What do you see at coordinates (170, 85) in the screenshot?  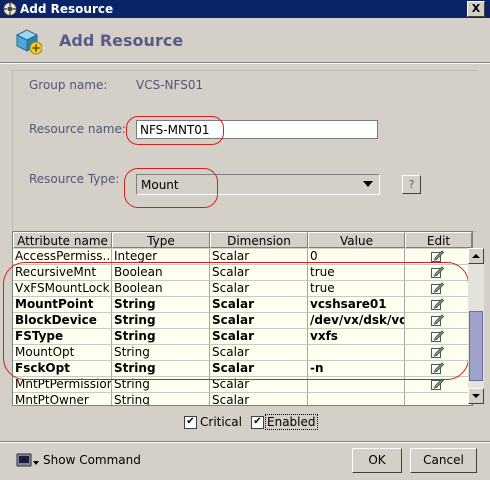 I see `group-name-value: VCS-NFS01` at bounding box center [170, 85].